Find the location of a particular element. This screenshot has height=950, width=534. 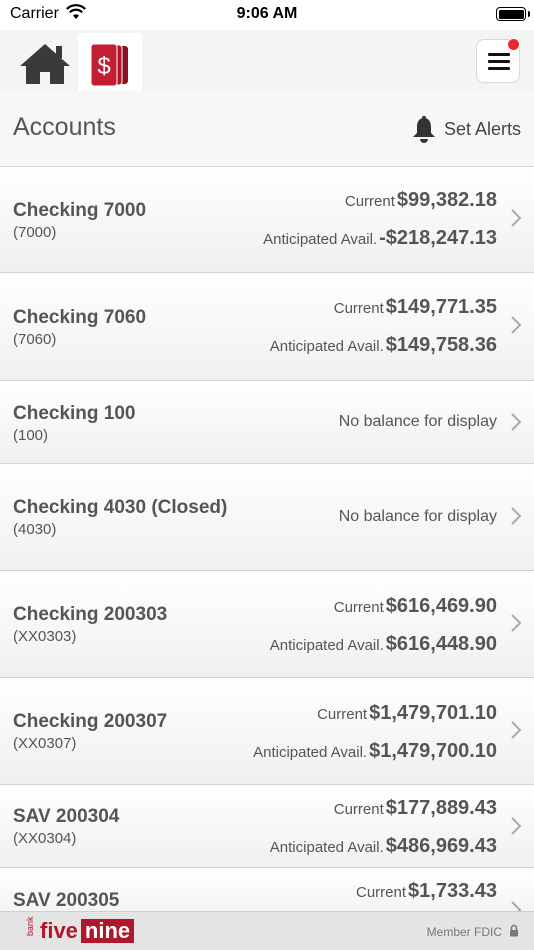

anticipated-balance: Anticipated Avail. -$218,247.13 is located at coordinates (380, 238).